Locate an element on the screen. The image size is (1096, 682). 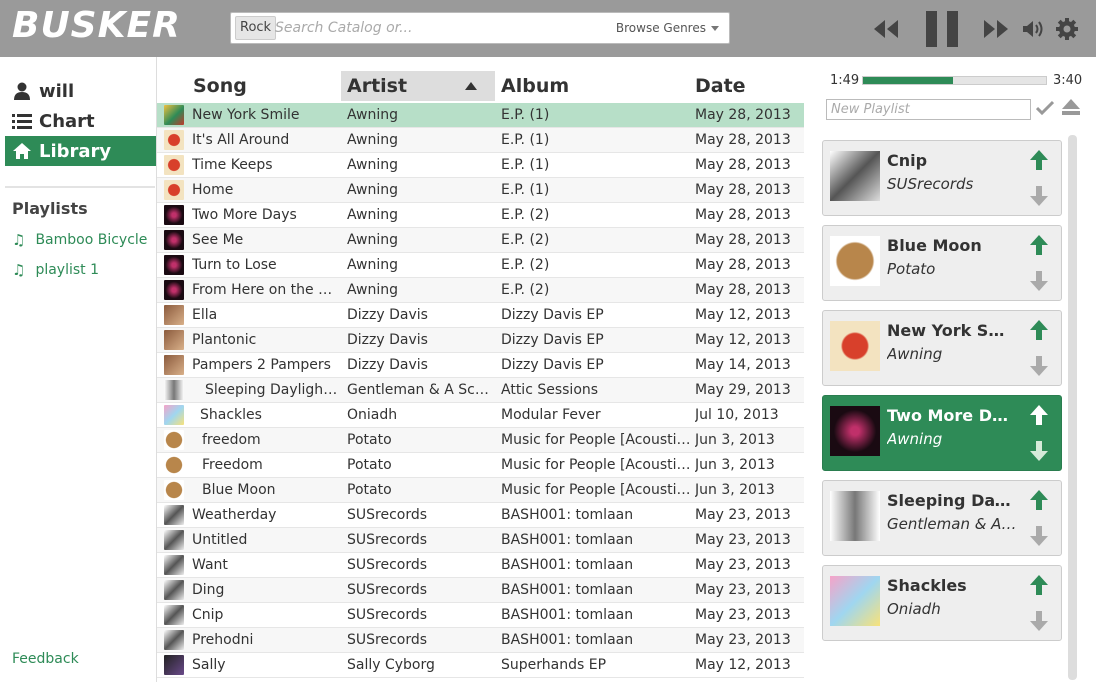
cell-album: E.P. (1) is located at coordinates (525, 165).